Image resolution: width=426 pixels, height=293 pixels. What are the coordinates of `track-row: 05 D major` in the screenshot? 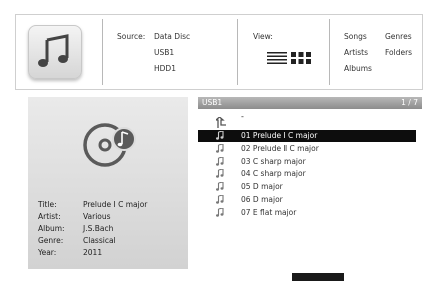 It's located at (307, 187).